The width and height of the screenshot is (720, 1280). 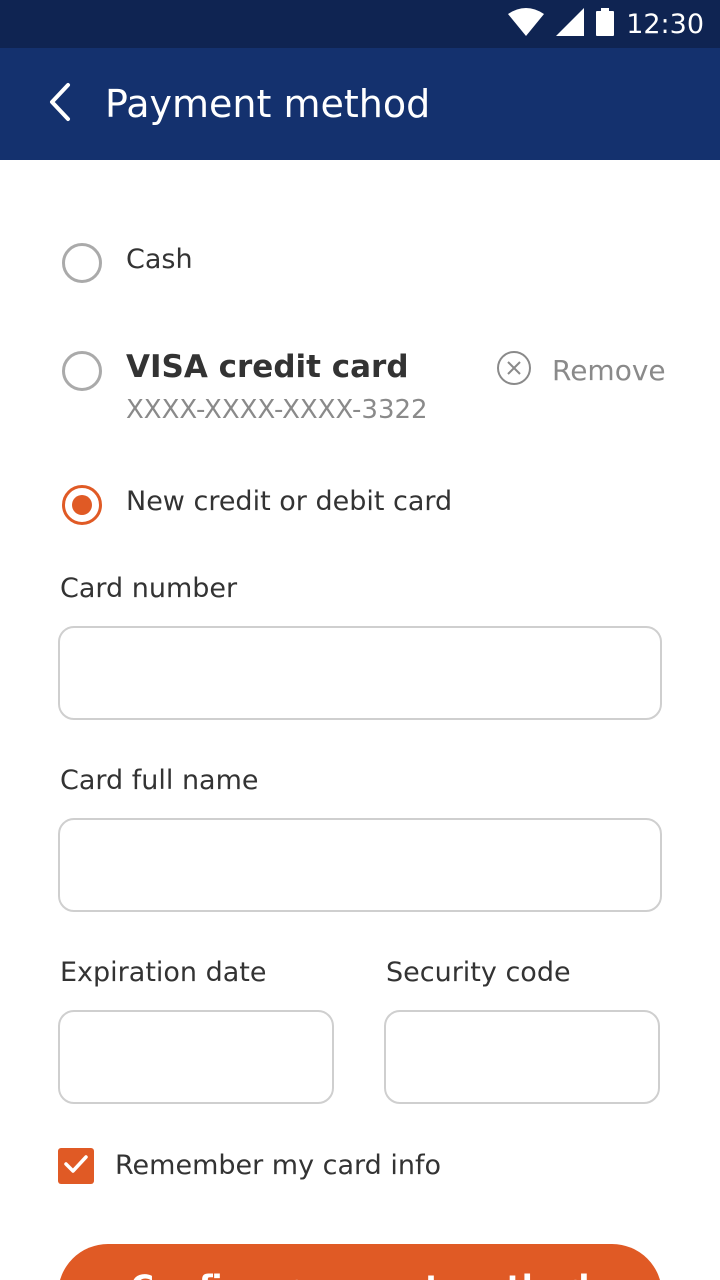 I want to click on card-name-input, so click(x=360, y=865).